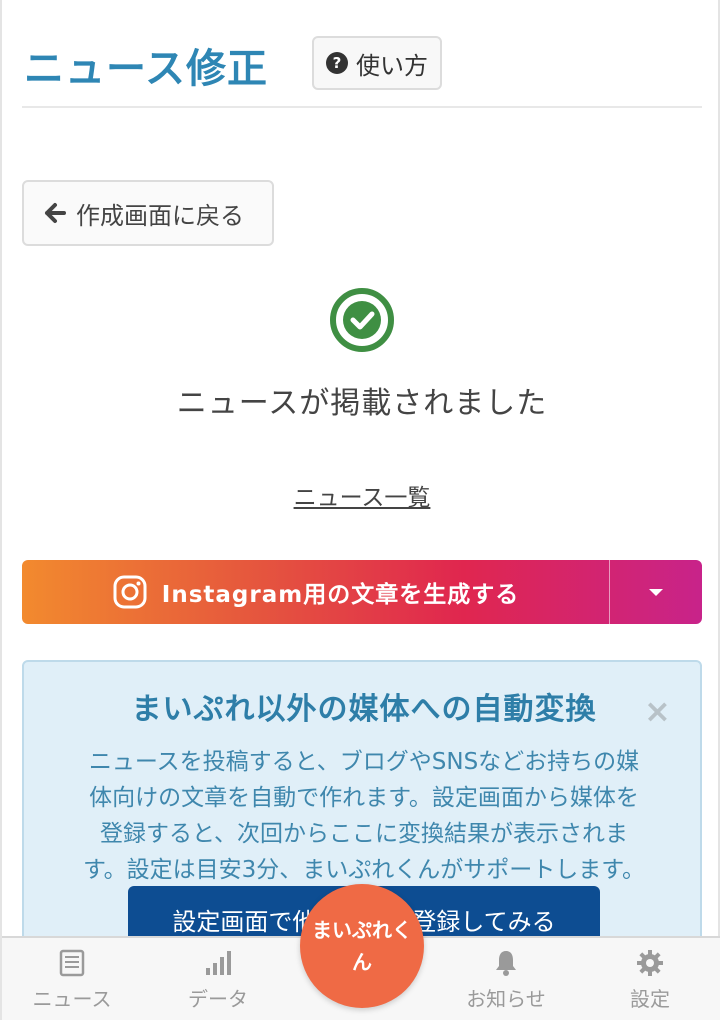 This screenshot has width=720, height=1020. What do you see at coordinates (364, 798) in the screenshot?
I see `info-line: 体向けの文章を自動で作れます。設定画面から媒体を` at bounding box center [364, 798].